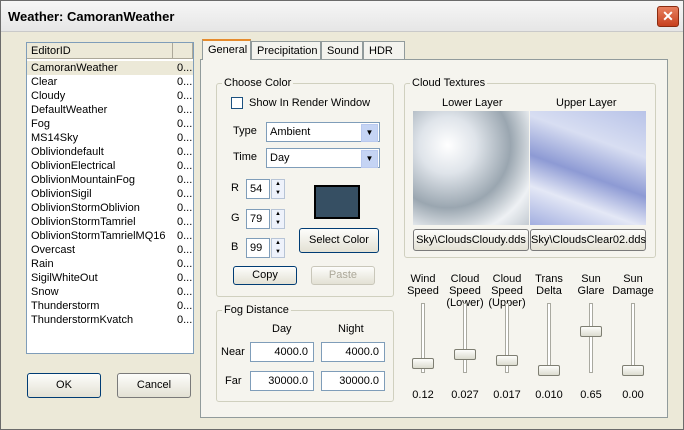 This screenshot has height=430, width=684. I want to click on fog-far-day-input: 30000.0, so click(282, 381).